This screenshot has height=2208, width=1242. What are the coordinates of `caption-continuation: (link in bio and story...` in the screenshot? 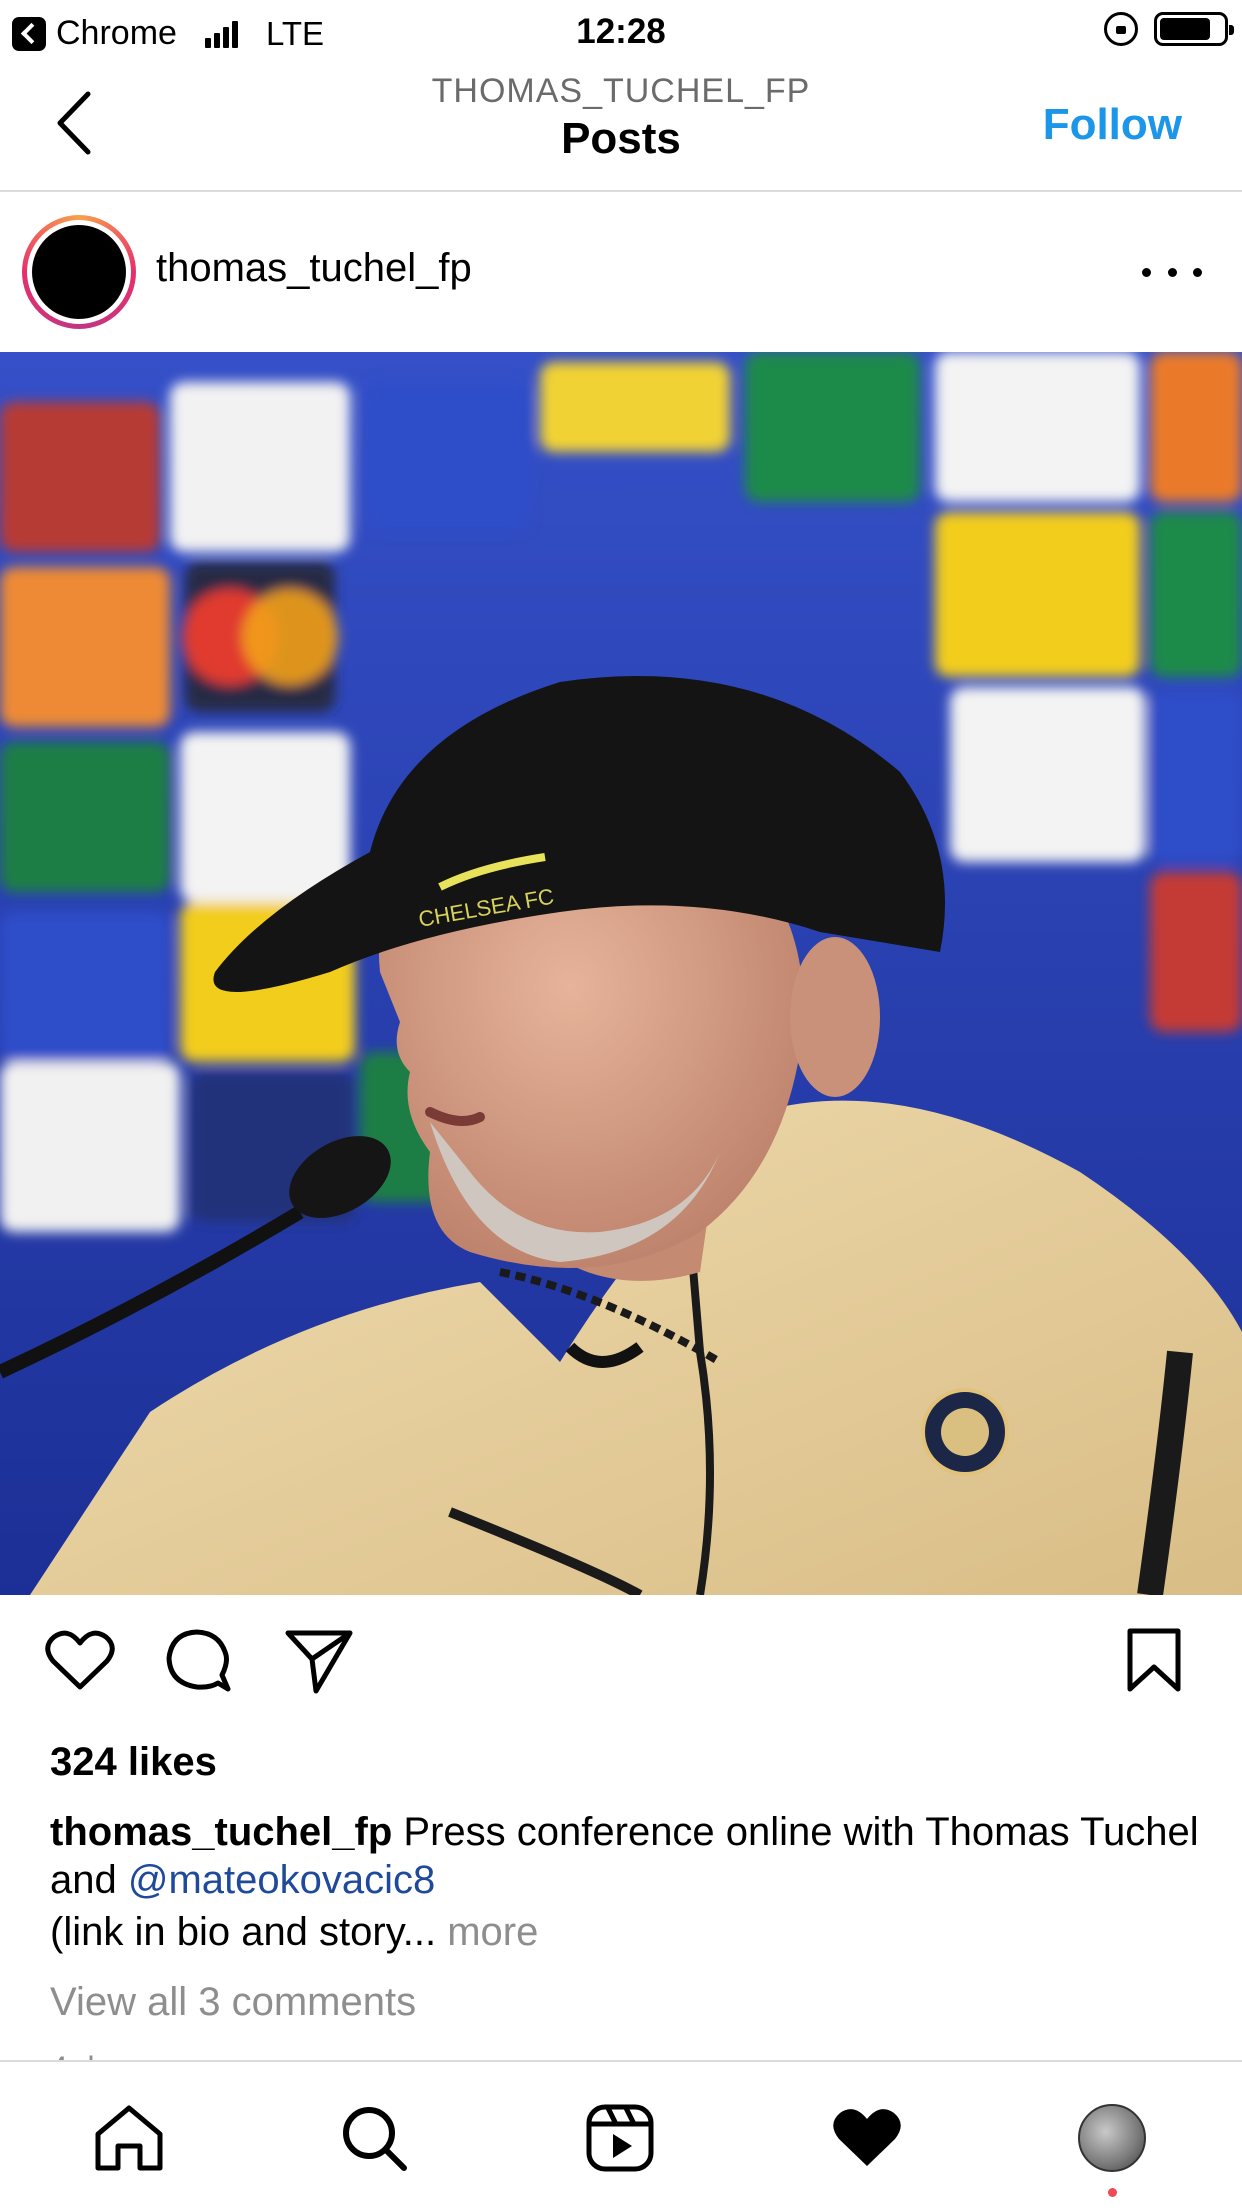 It's located at (243, 1932).